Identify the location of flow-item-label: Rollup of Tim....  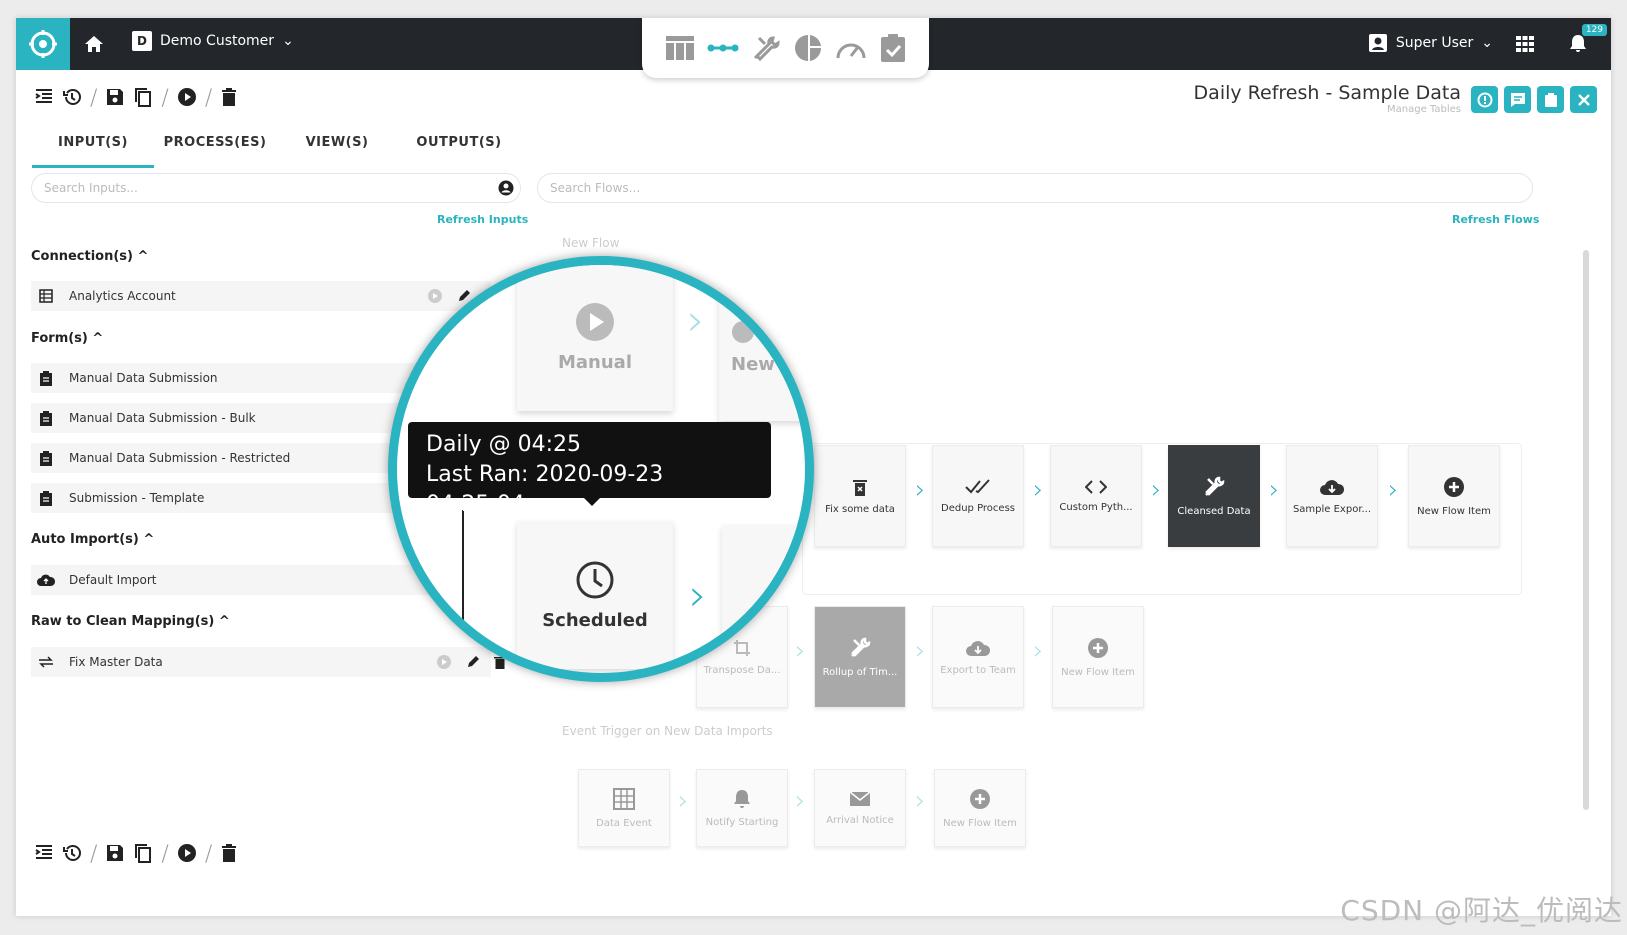
(860, 672).